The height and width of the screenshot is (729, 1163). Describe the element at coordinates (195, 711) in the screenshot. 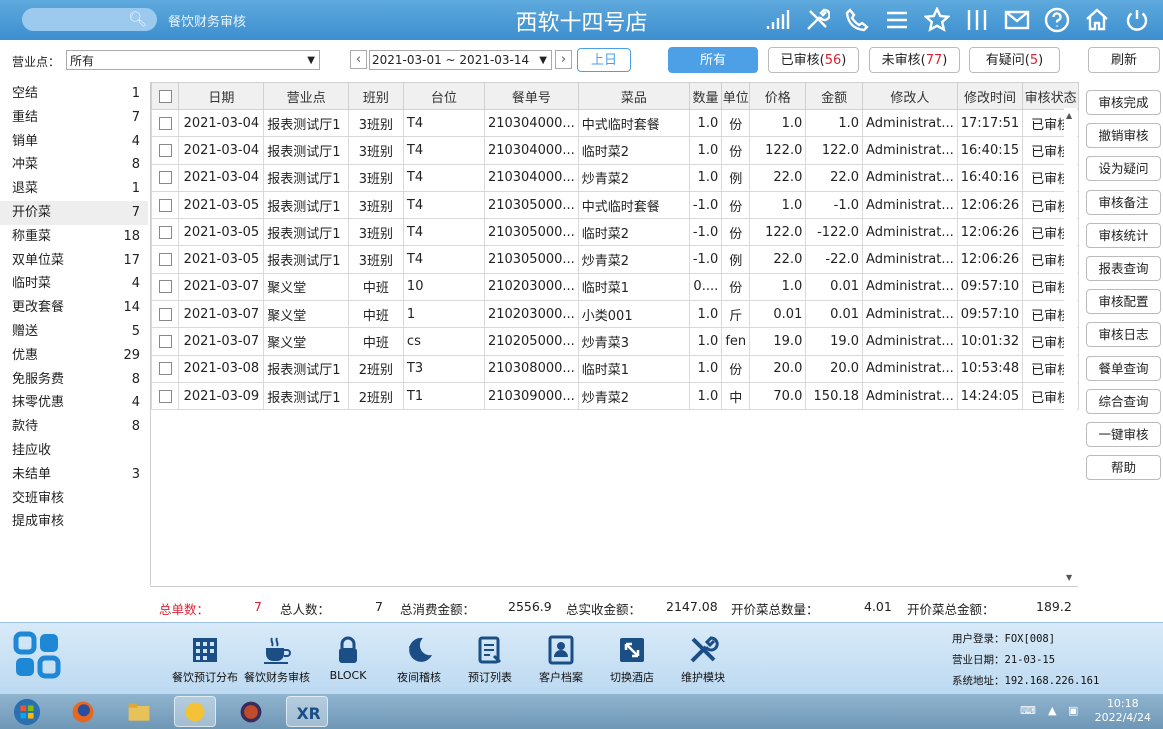

I see `app-taskbar-icon` at that location.